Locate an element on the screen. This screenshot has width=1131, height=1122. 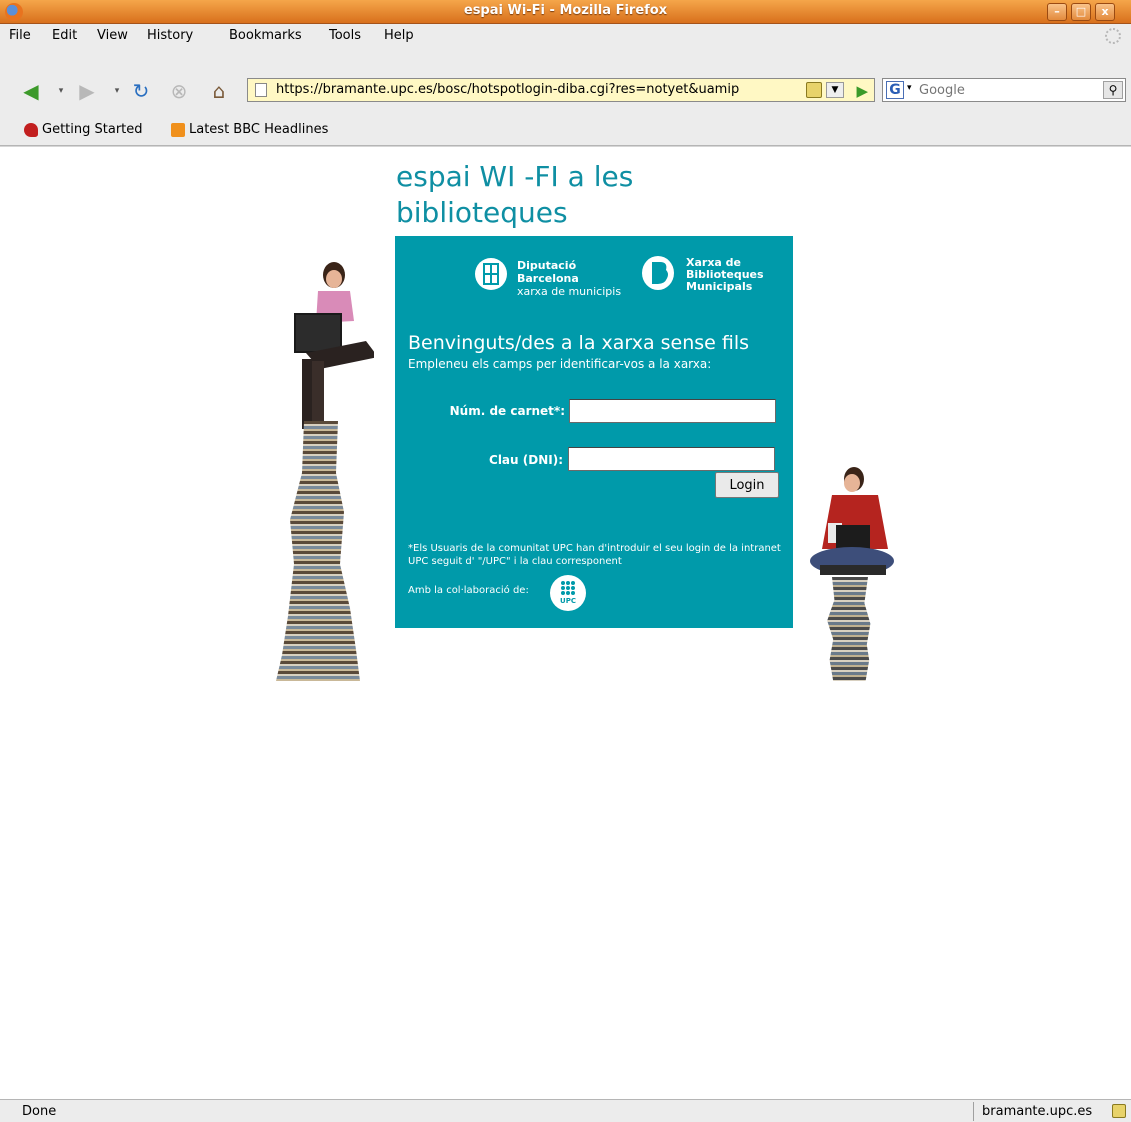
page-icon is located at coordinates (261, 90).